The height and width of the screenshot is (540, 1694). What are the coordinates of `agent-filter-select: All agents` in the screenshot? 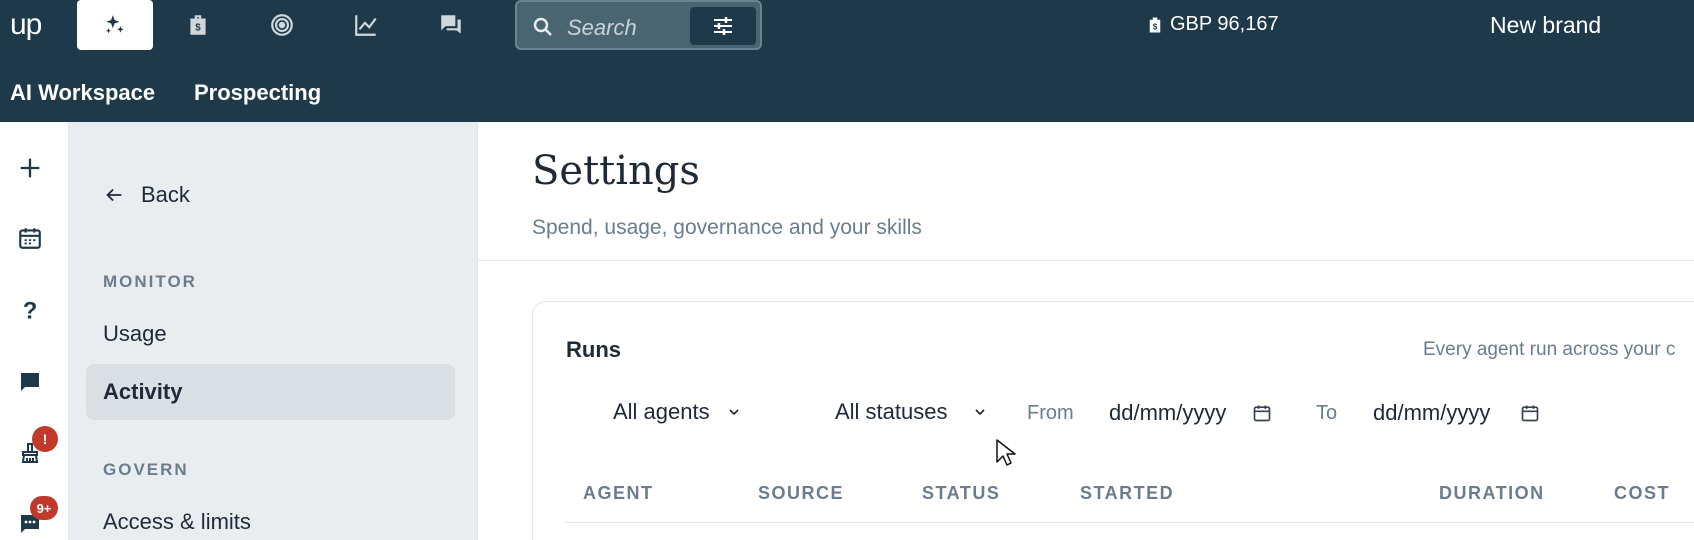 It's located at (677, 412).